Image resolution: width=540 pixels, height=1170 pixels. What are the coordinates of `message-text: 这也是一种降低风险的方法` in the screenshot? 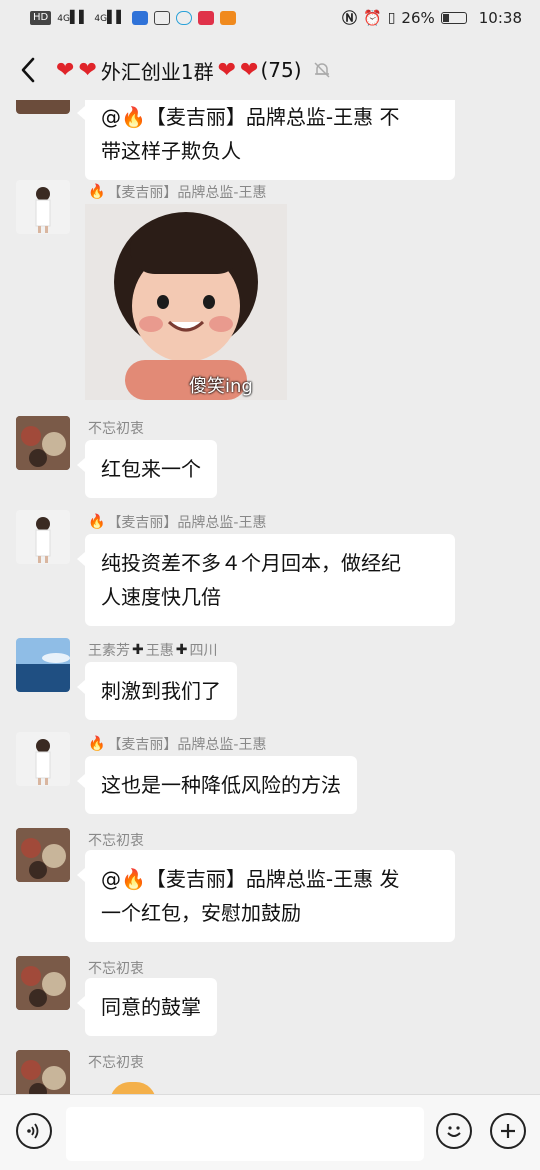 It's located at (221, 785).